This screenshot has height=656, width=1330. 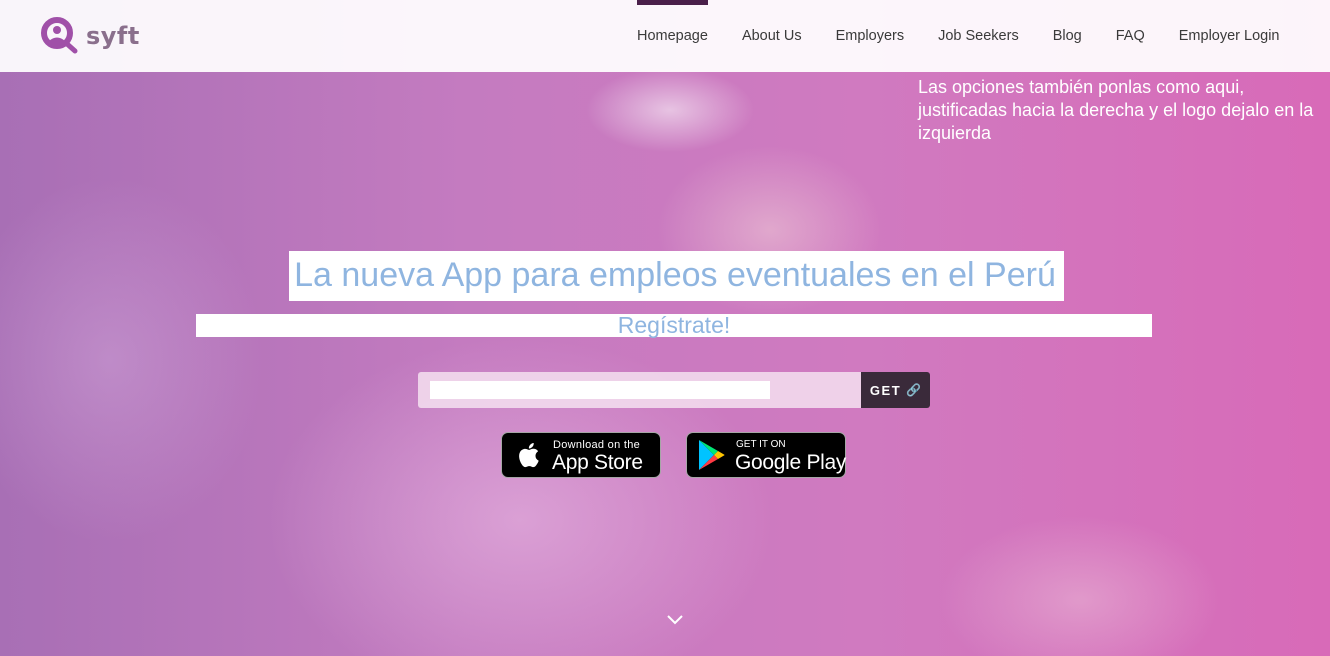 I want to click on google-play-badge: GET IT ON Google Play, so click(x=766, y=455).